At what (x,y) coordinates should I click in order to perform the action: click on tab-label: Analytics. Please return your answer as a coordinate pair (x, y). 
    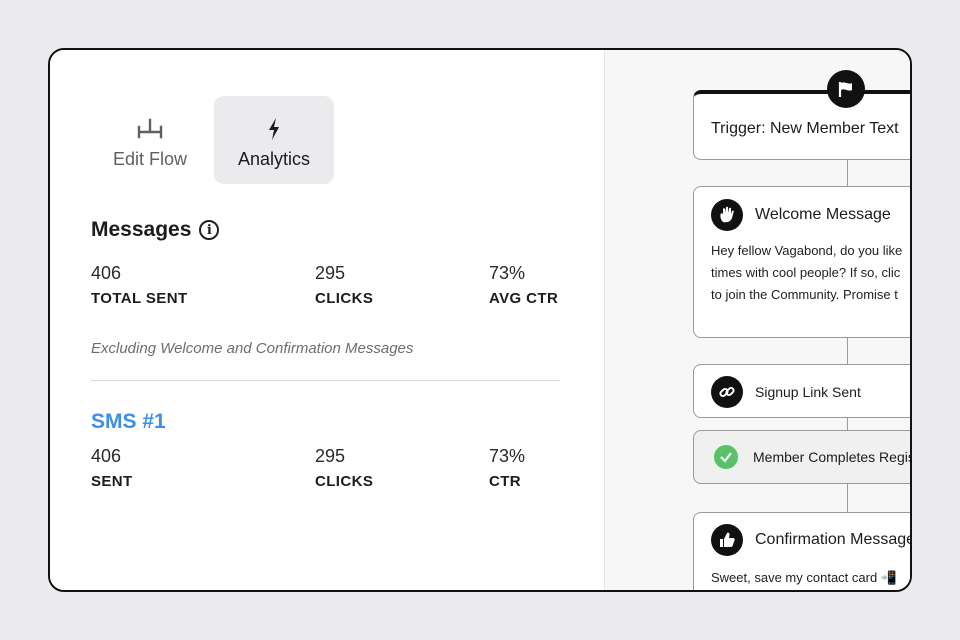
    Looking at the image, I should click on (274, 159).